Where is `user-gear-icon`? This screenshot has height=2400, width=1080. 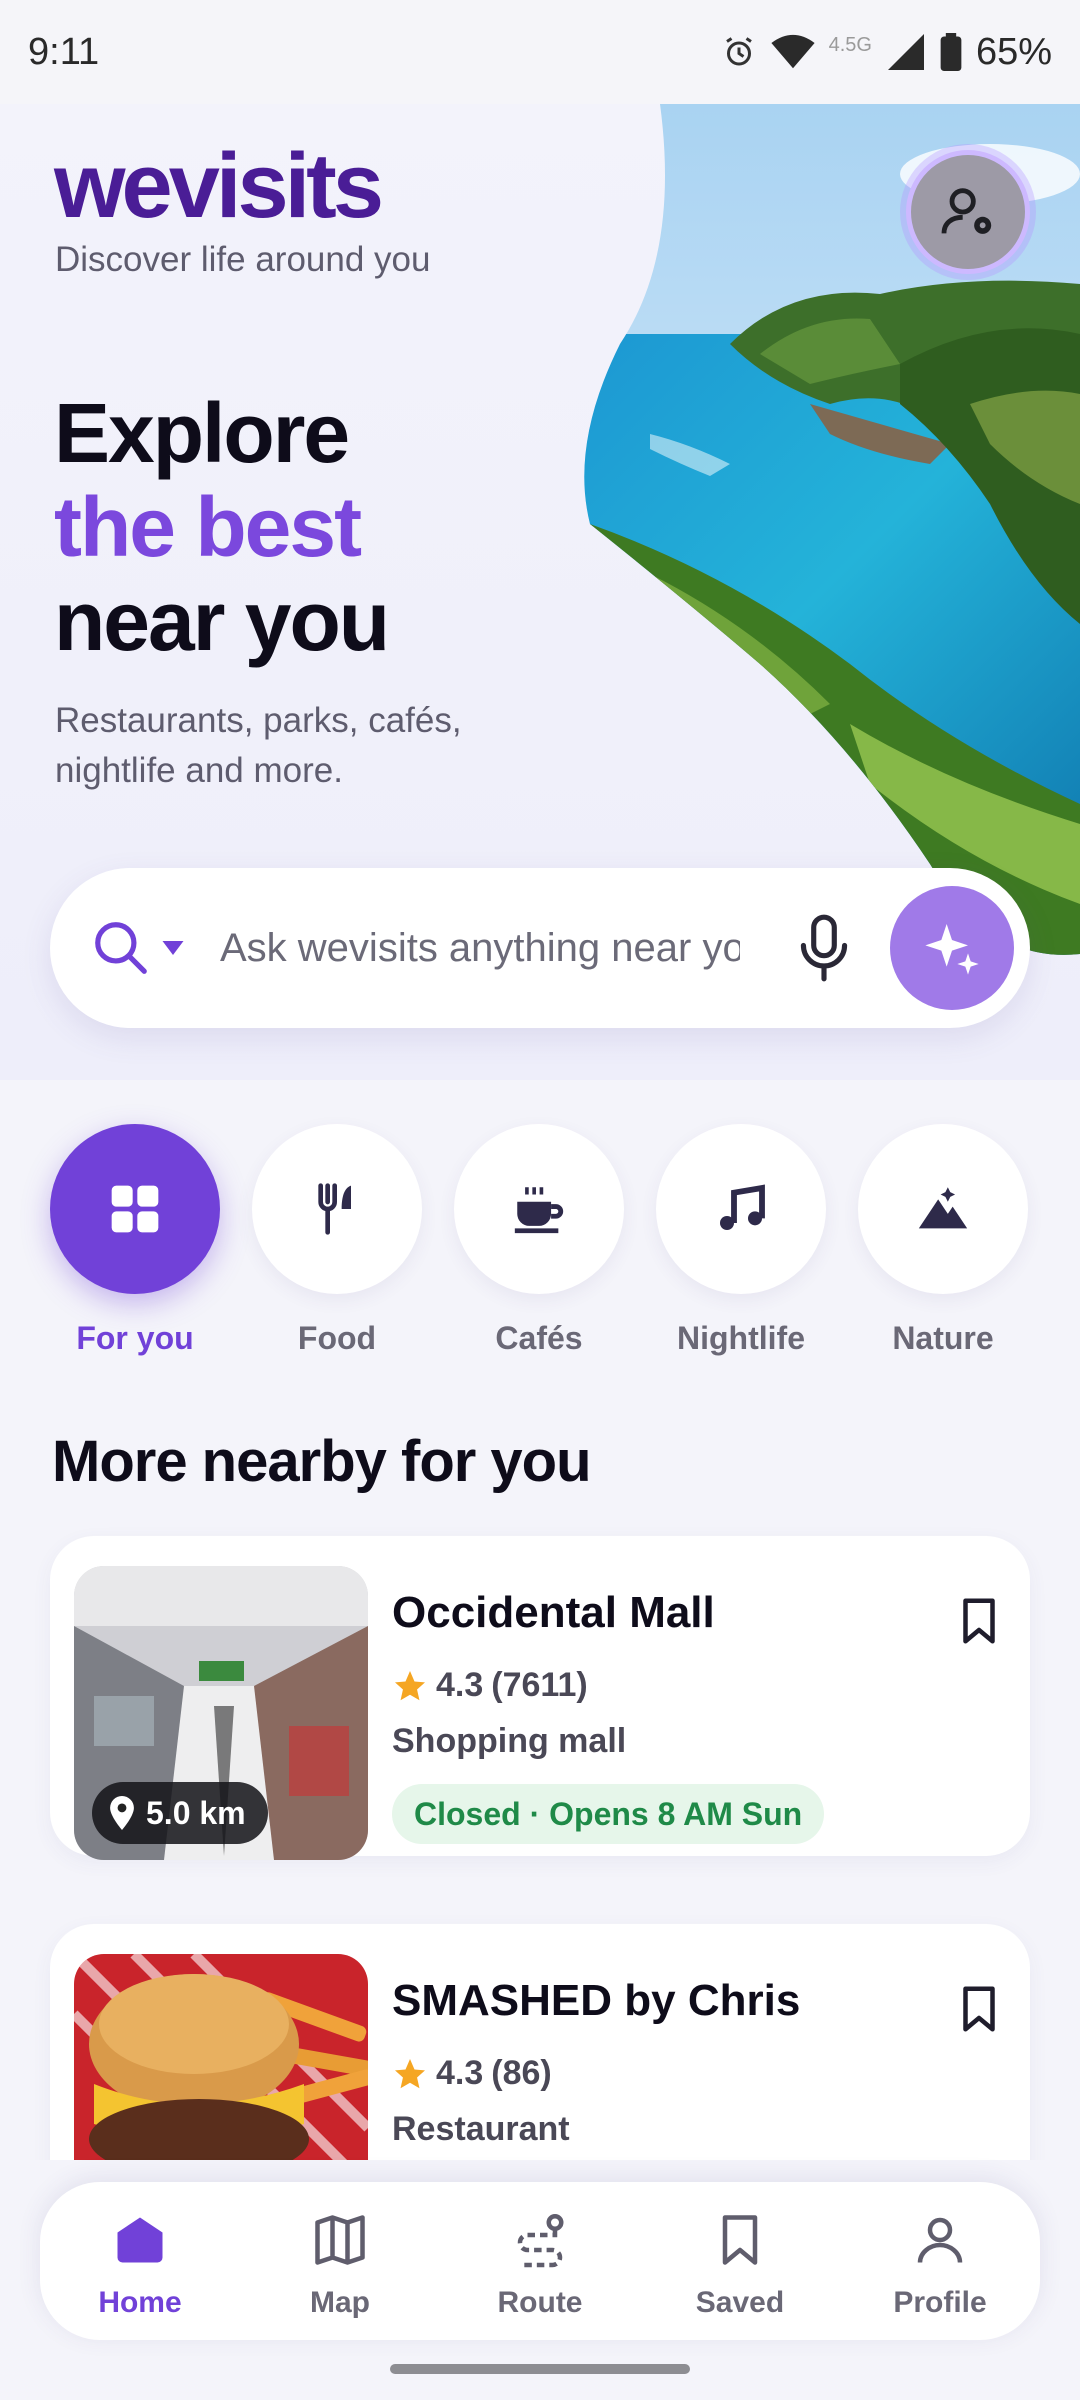
user-gear-icon is located at coordinates (966, 211).